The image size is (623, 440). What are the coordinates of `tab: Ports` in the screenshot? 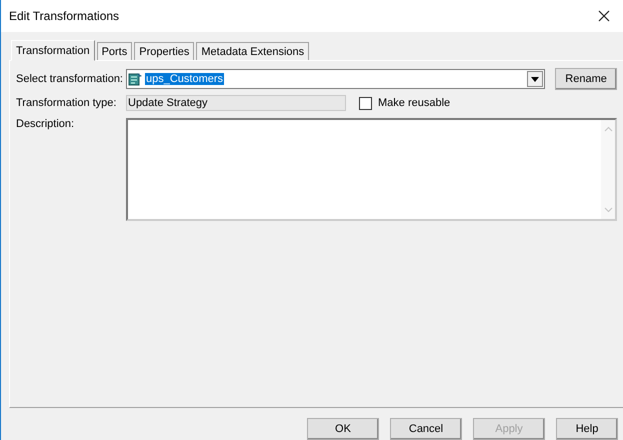 It's located at (114, 51).